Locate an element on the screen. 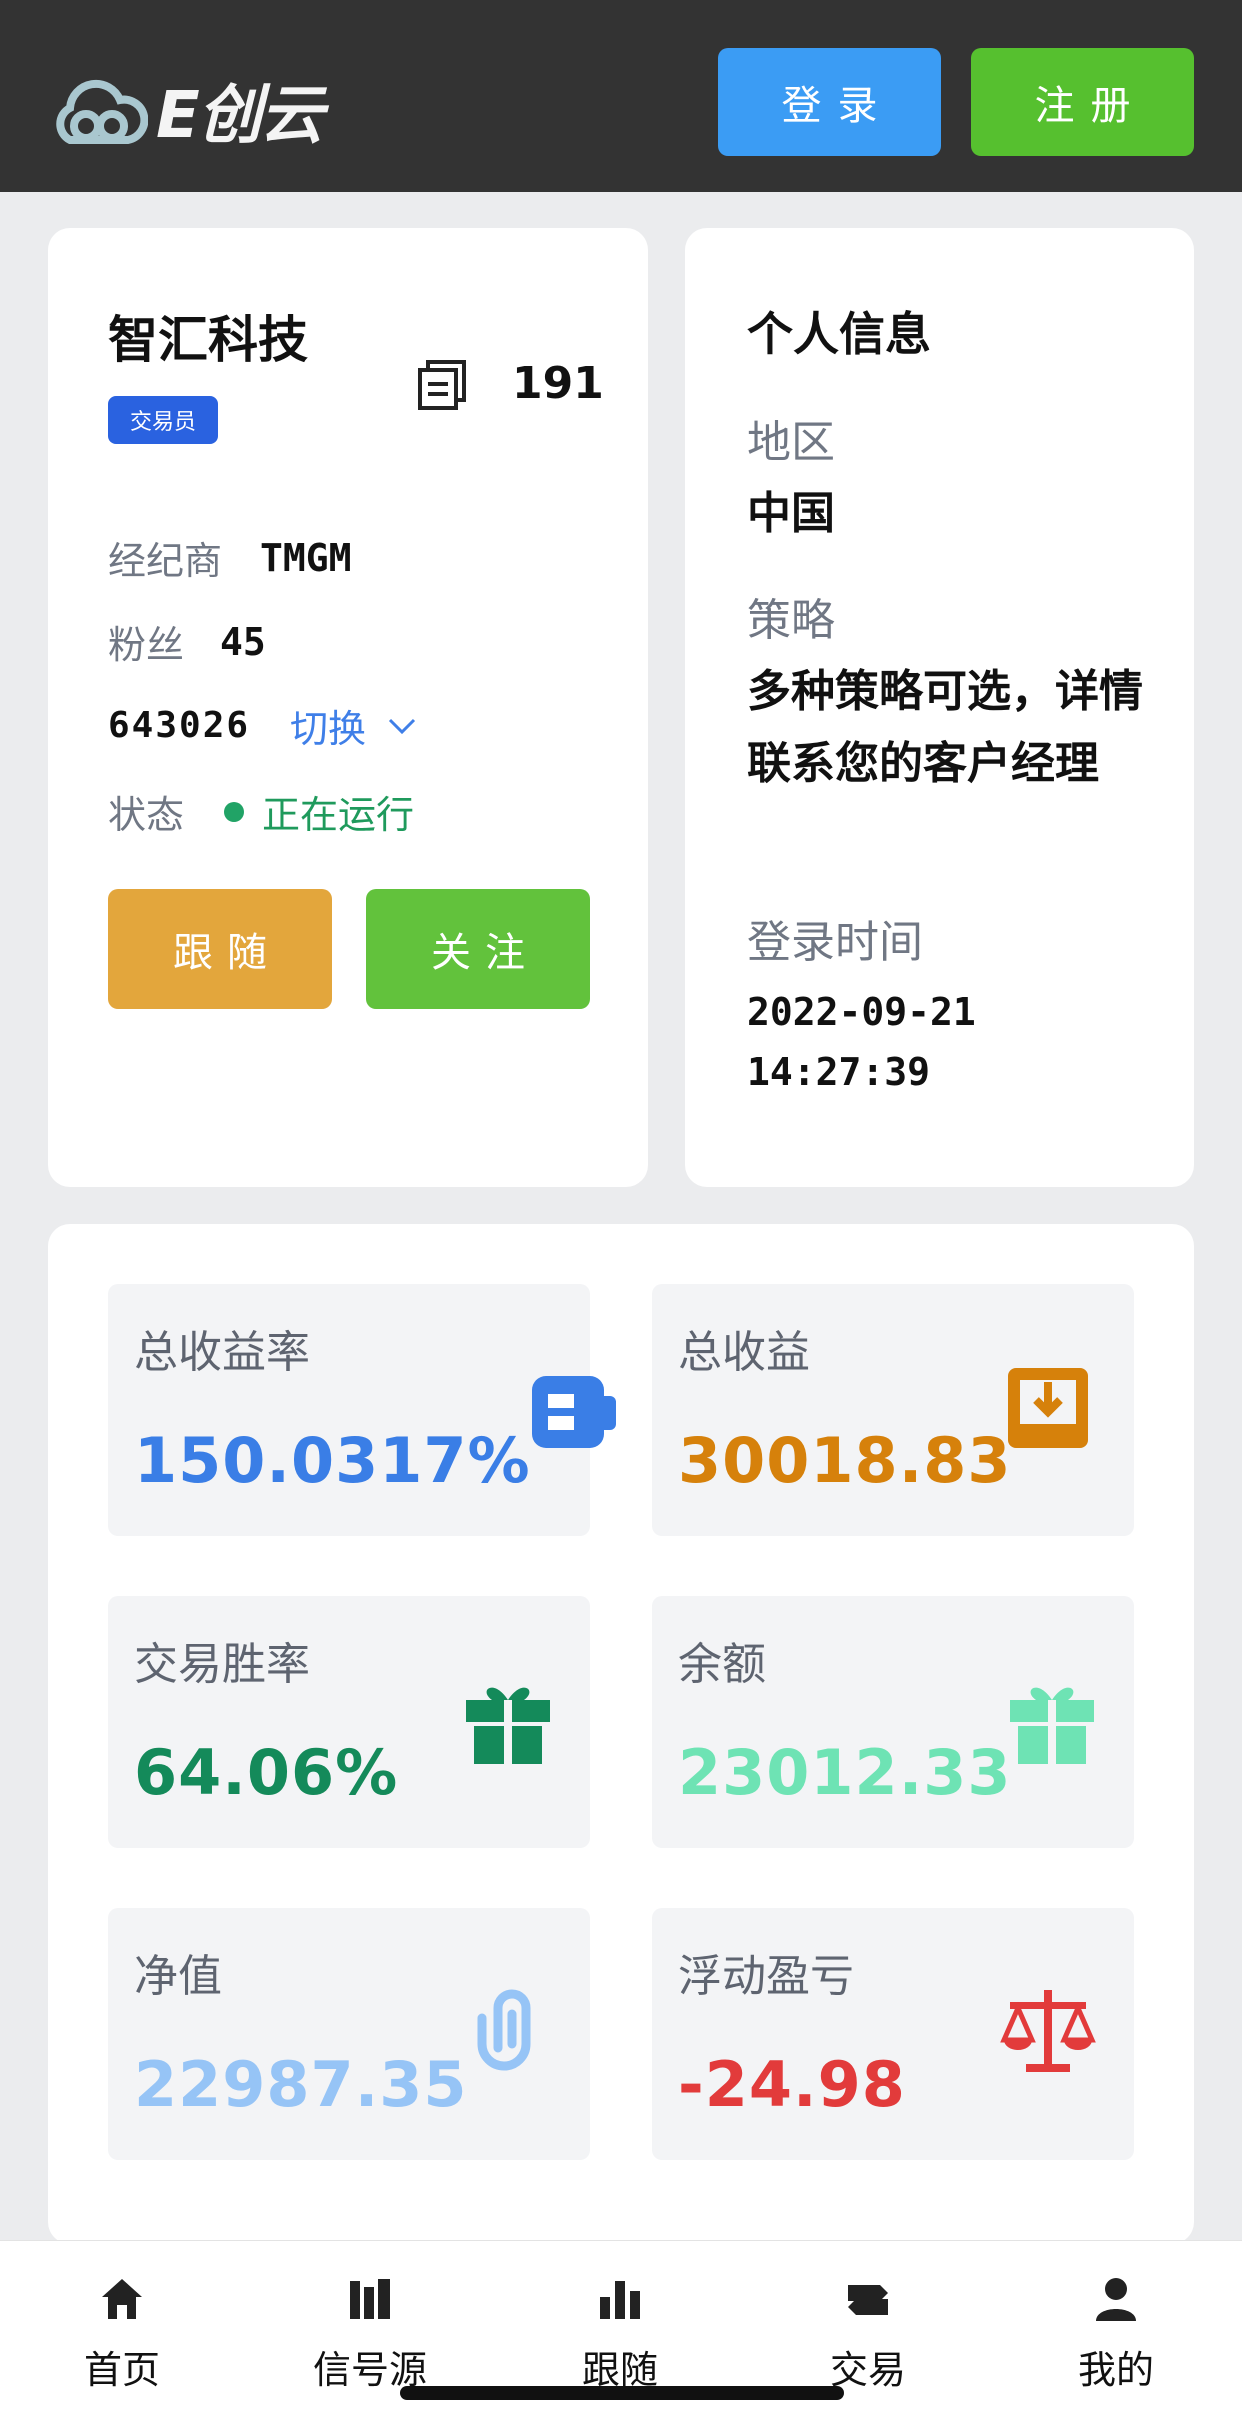 The height and width of the screenshot is (2424, 1242). stat-label: 交易胜率 is located at coordinates (222, 1664).